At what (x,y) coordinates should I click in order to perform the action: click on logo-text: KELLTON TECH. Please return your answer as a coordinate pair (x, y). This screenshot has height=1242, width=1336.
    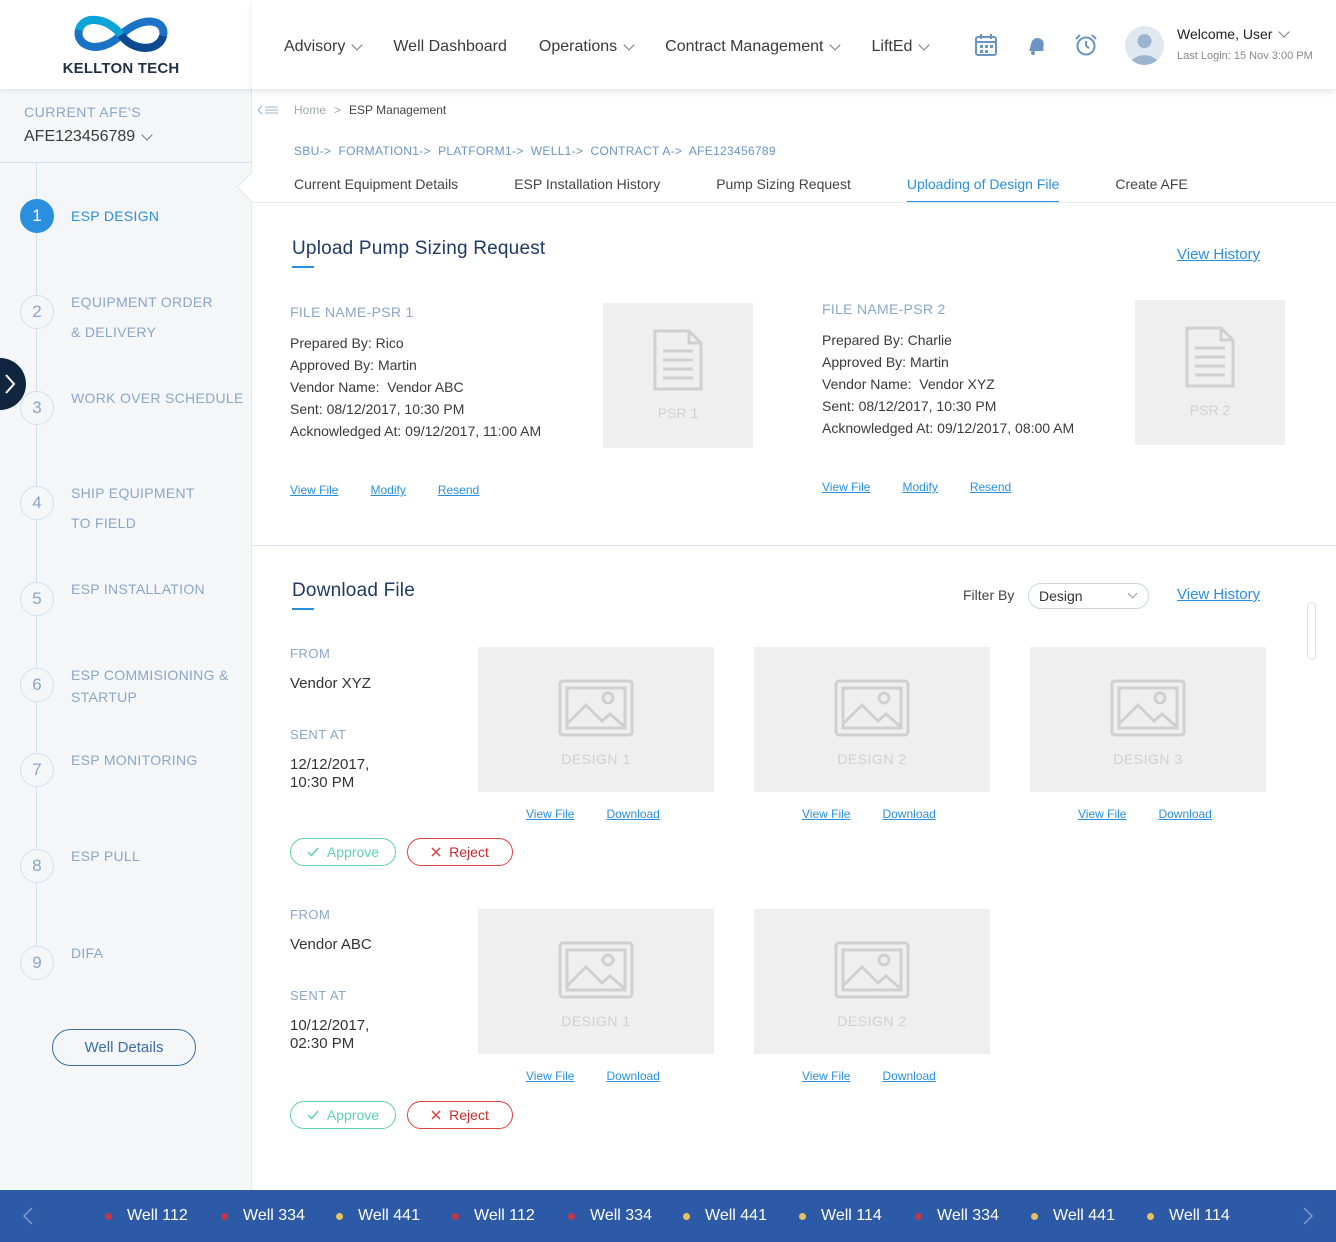
    Looking at the image, I should click on (121, 68).